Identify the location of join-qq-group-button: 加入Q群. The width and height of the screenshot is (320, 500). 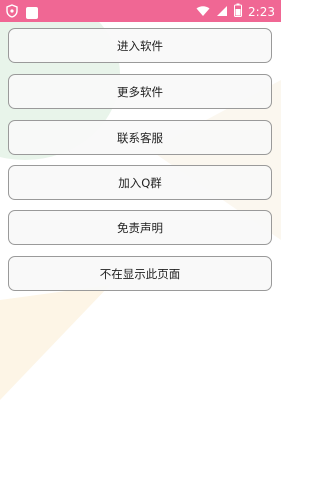
(140, 182).